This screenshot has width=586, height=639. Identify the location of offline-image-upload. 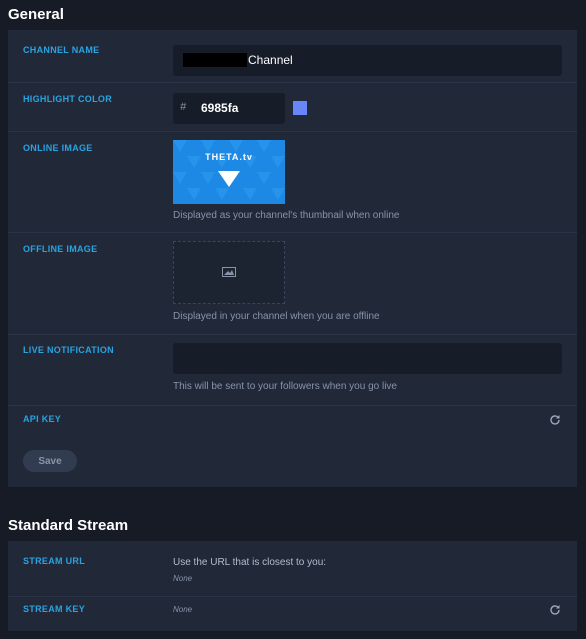
(229, 272).